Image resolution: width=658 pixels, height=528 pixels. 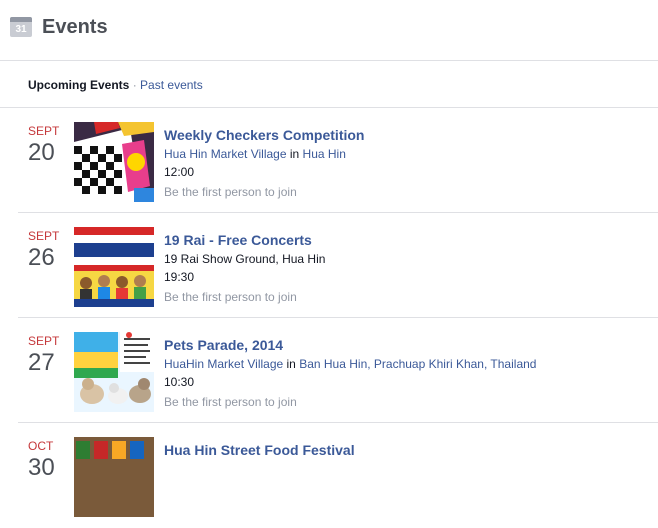 I want to click on past-events-link: Past events, so click(x=171, y=85).